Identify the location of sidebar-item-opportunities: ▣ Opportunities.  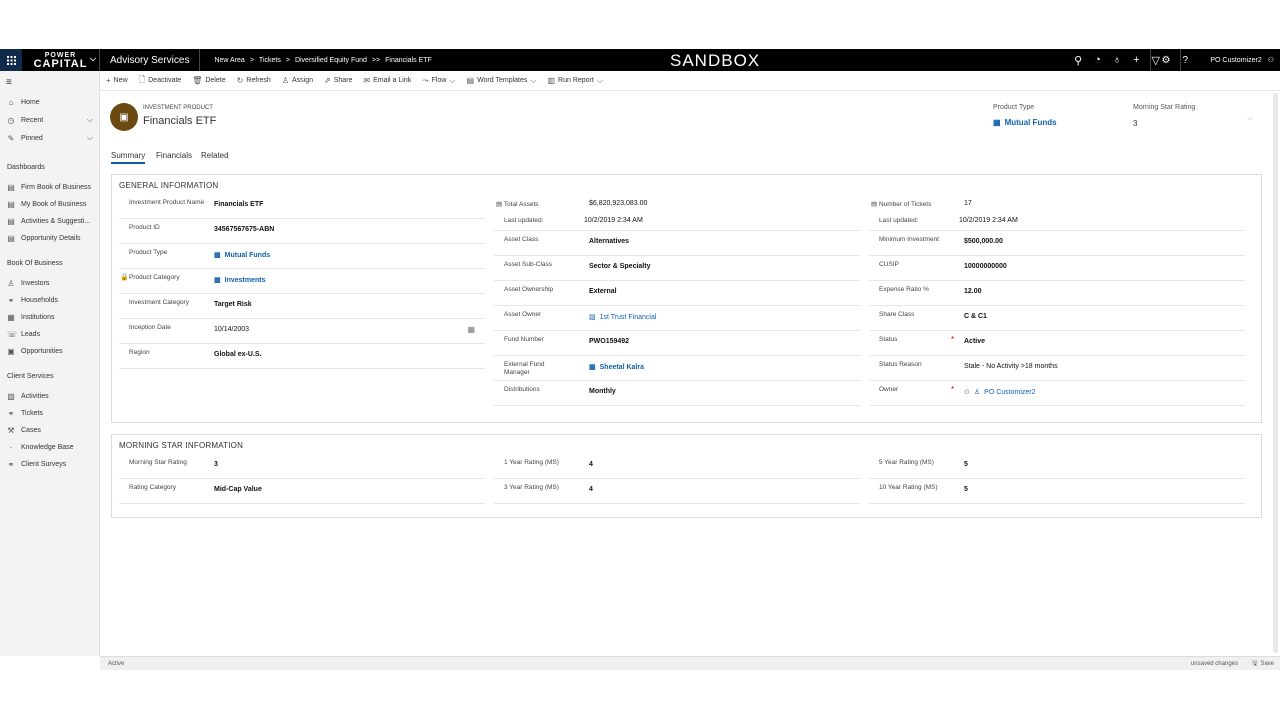
(52, 351).